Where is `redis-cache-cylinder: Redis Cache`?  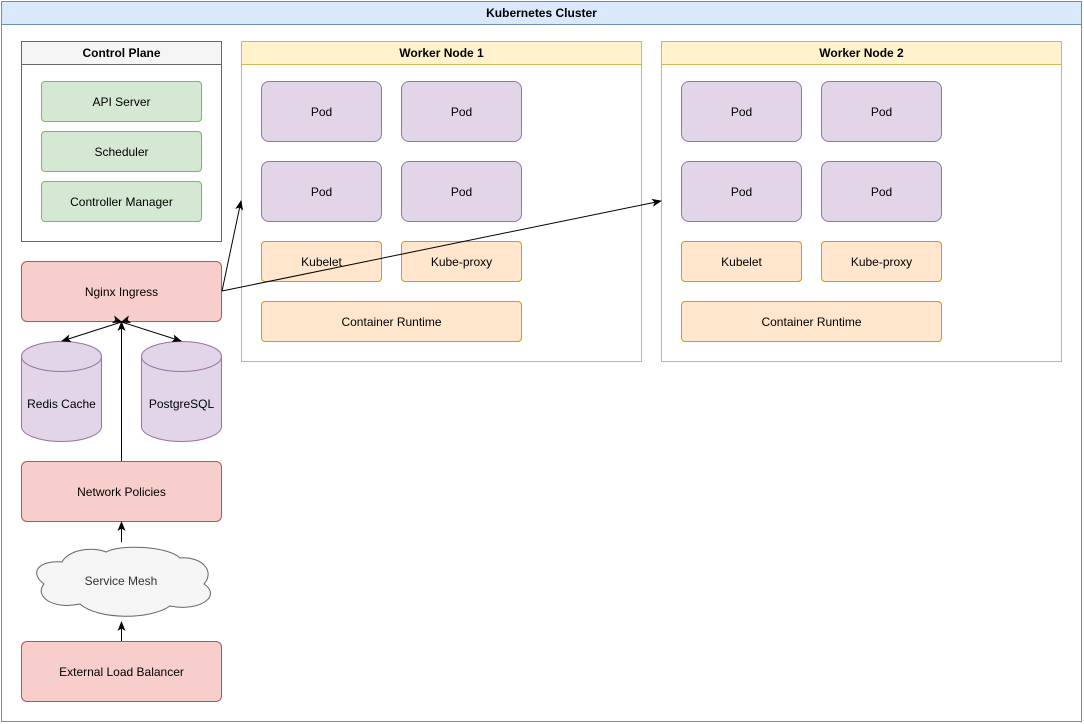 redis-cache-cylinder: Redis Cache is located at coordinates (61, 391).